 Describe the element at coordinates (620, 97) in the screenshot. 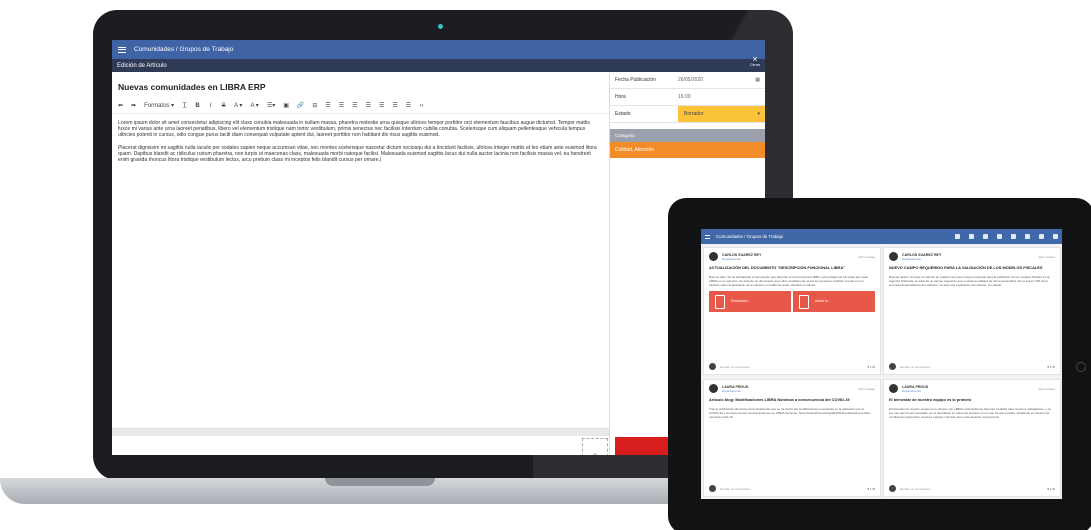

I see `field-label: Hora` at that location.